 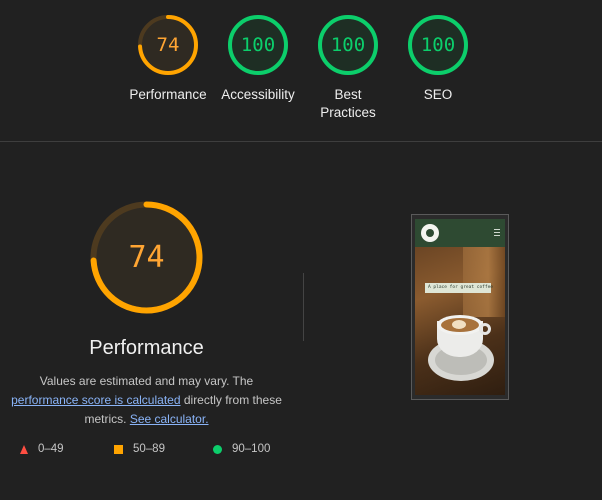 I want to click on hero-tagline: A place for great coffee, so click(x=459, y=288).